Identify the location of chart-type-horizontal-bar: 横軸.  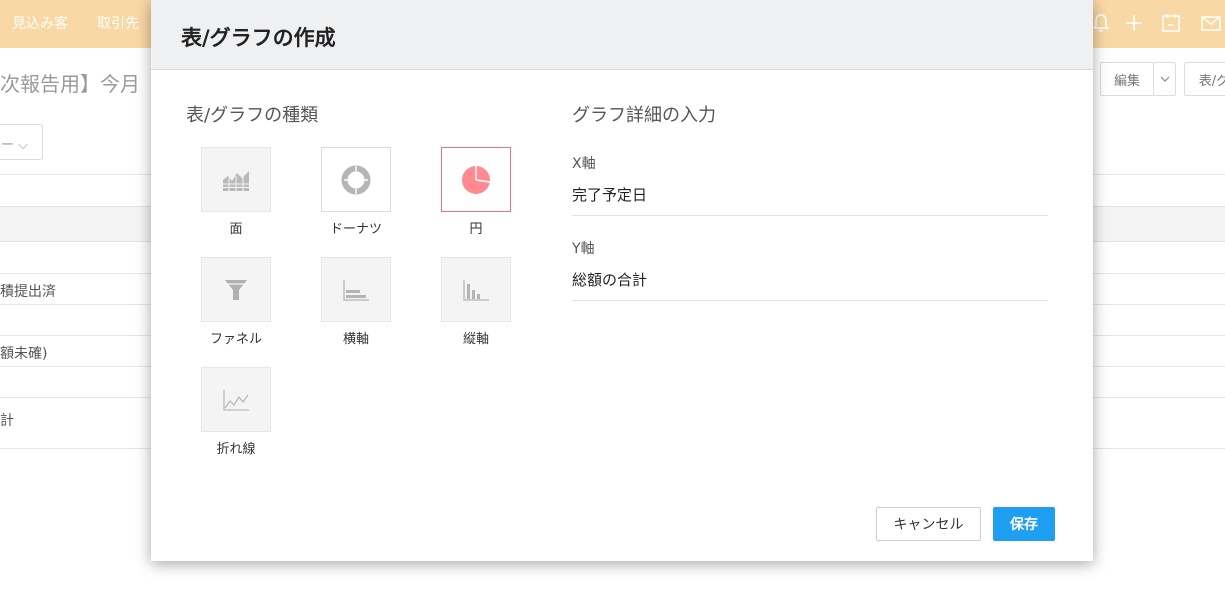
(356, 312).